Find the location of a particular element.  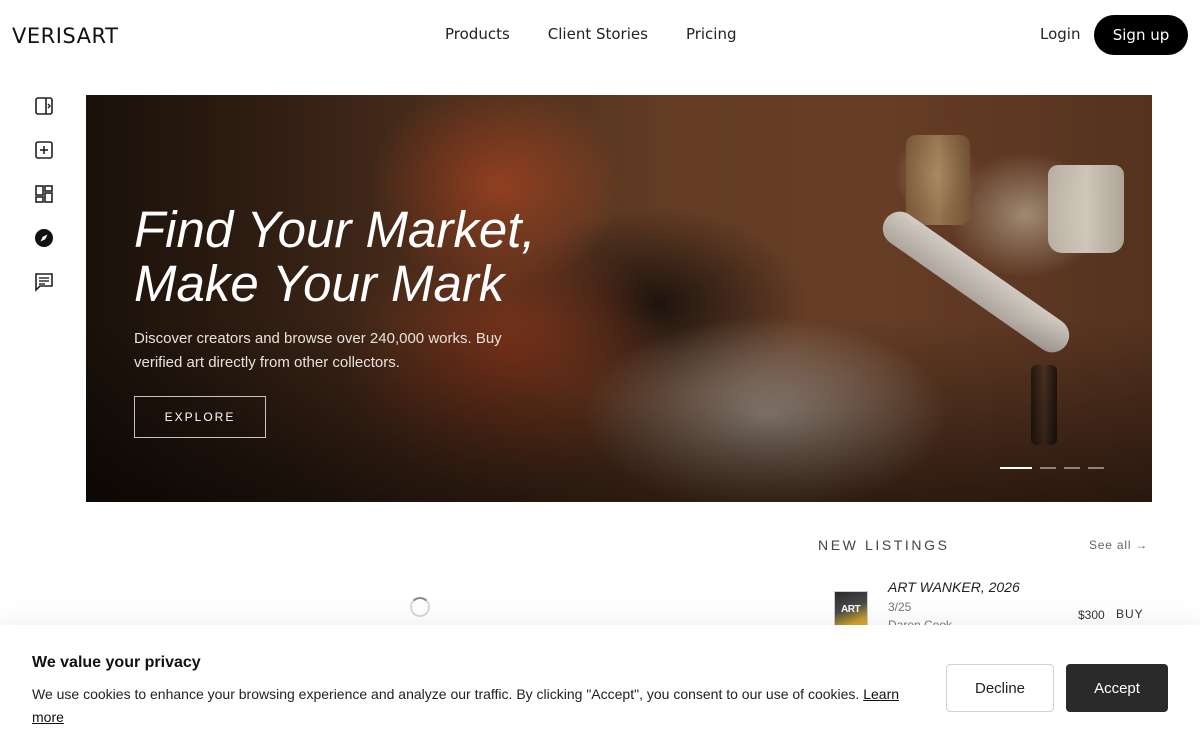

new-listings-title: NEW LISTINGS is located at coordinates (884, 545).